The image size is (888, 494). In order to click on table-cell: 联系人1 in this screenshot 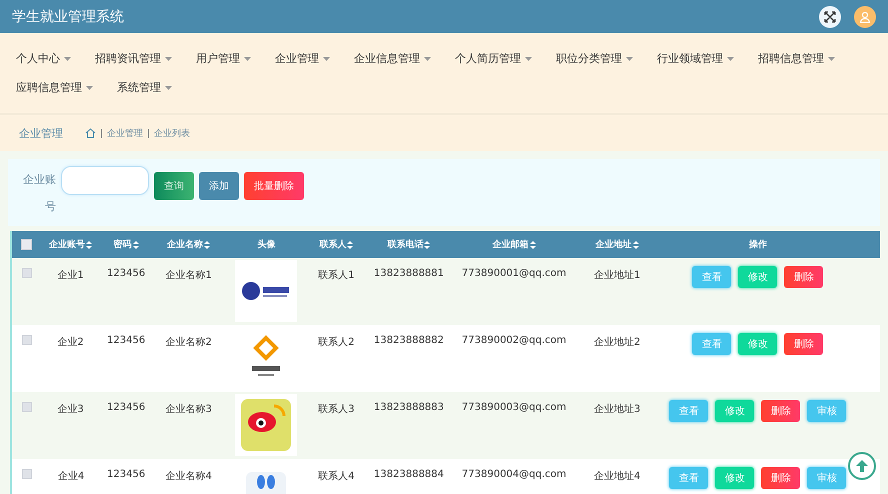, I will do `click(336, 275)`.